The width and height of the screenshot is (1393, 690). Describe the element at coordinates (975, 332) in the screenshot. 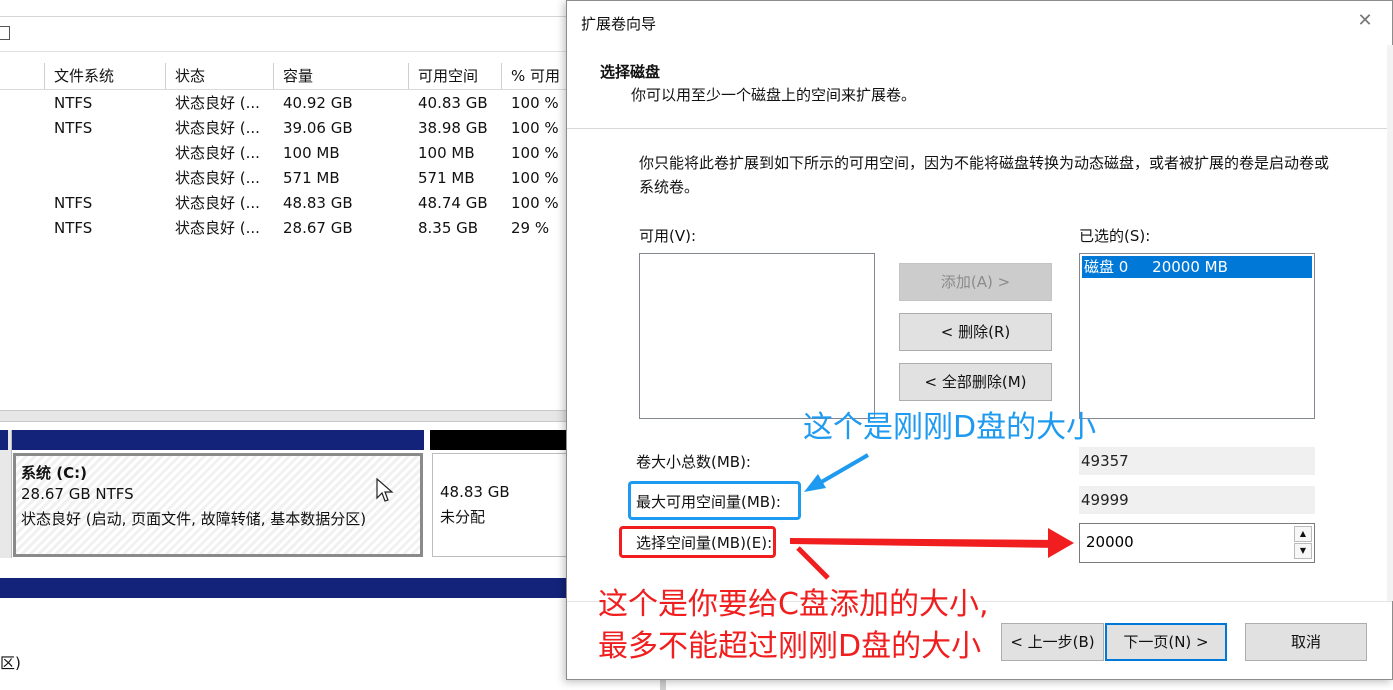

I see `remove-button: < 删除(R)` at that location.